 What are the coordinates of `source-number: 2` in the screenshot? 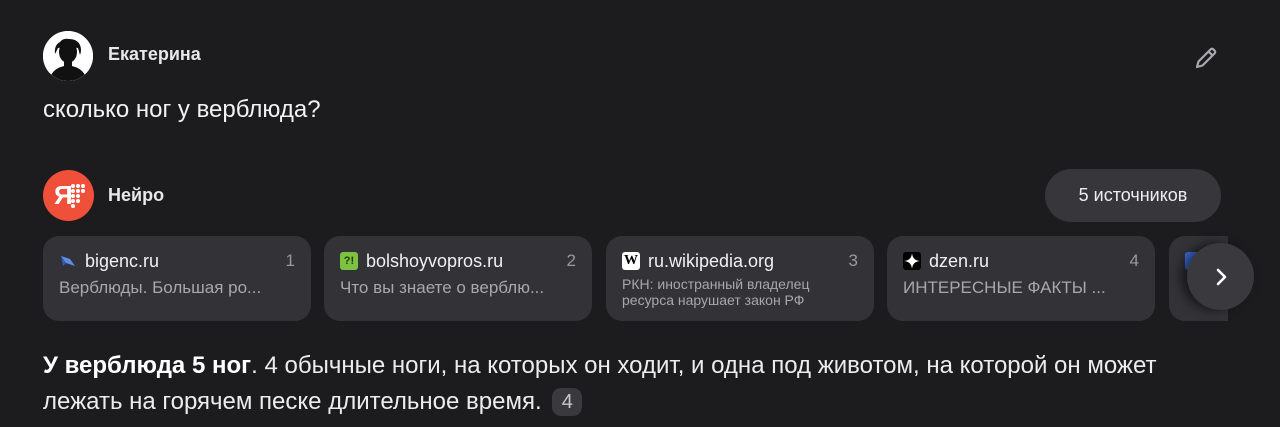 It's located at (571, 260).